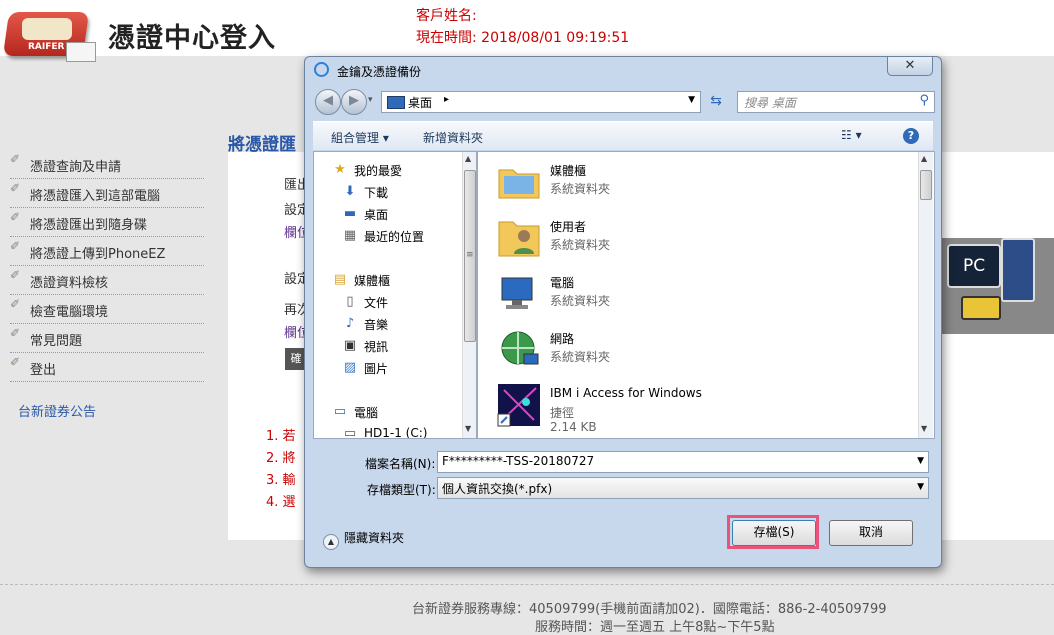 The image size is (1054, 635). What do you see at coordinates (389, 236) in the screenshot?
I see `nav-item-recent: ▦ 最近的位置` at bounding box center [389, 236].